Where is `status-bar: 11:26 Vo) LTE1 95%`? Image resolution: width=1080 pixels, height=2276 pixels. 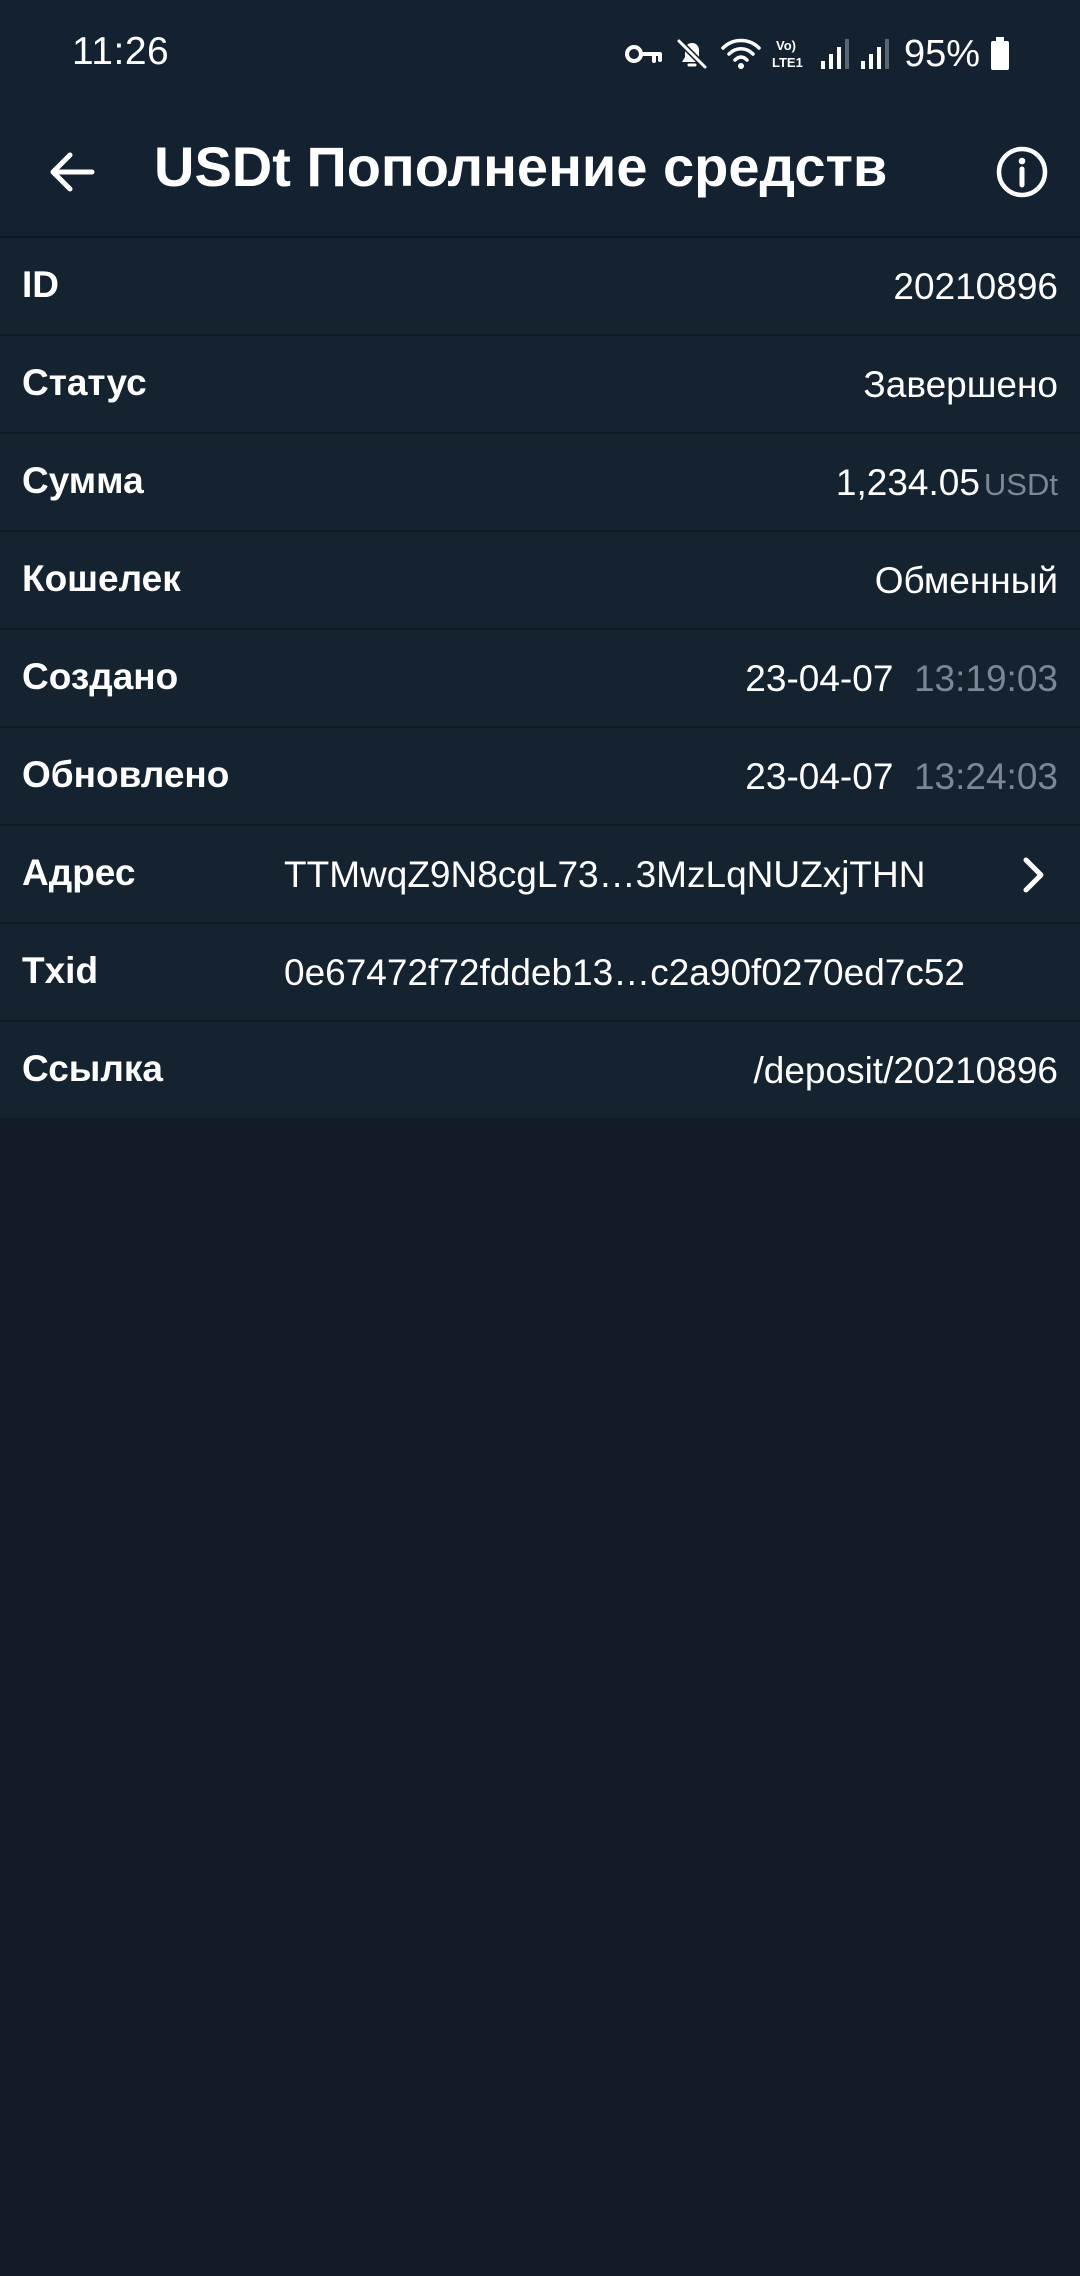
status-bar: 11:26 Vo) LTE1 95% is located at coordinates (540, 54).